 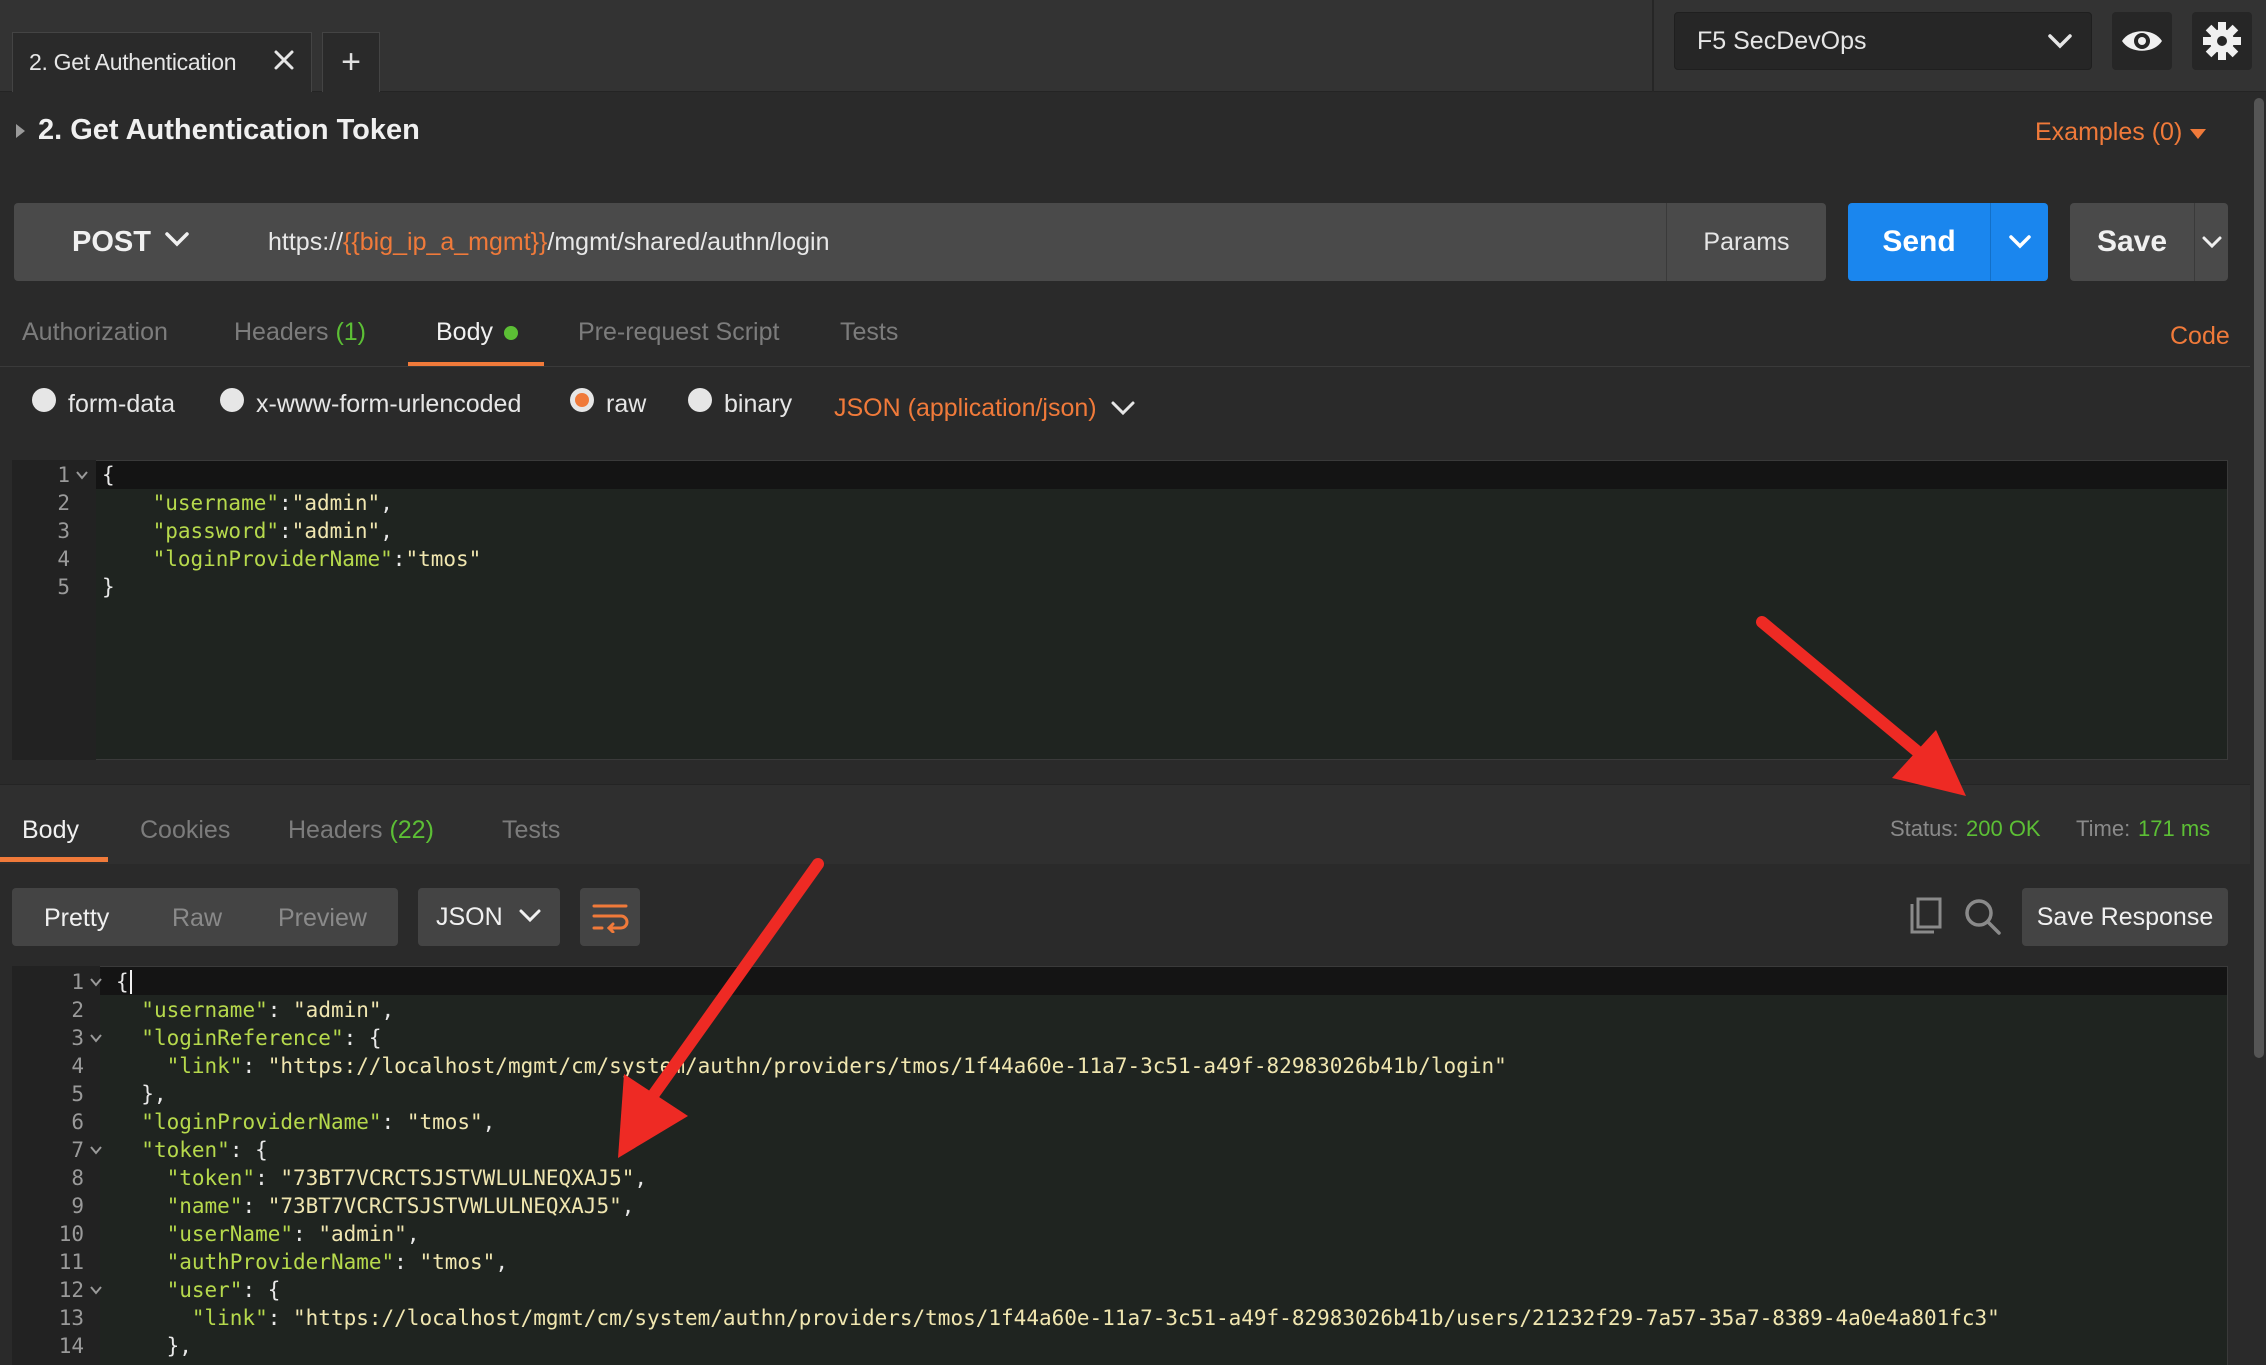 What do you see at coordinates (2200, 336) in the screenshot?
I see `code-link: Code` at bounding box center [2200, 336].